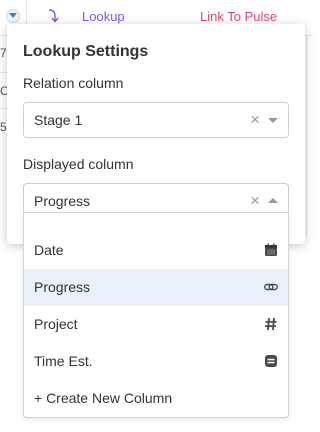 The width and height of the screenshot is (320, 432). I want to click on caret-down-icon, so click(13, 15).